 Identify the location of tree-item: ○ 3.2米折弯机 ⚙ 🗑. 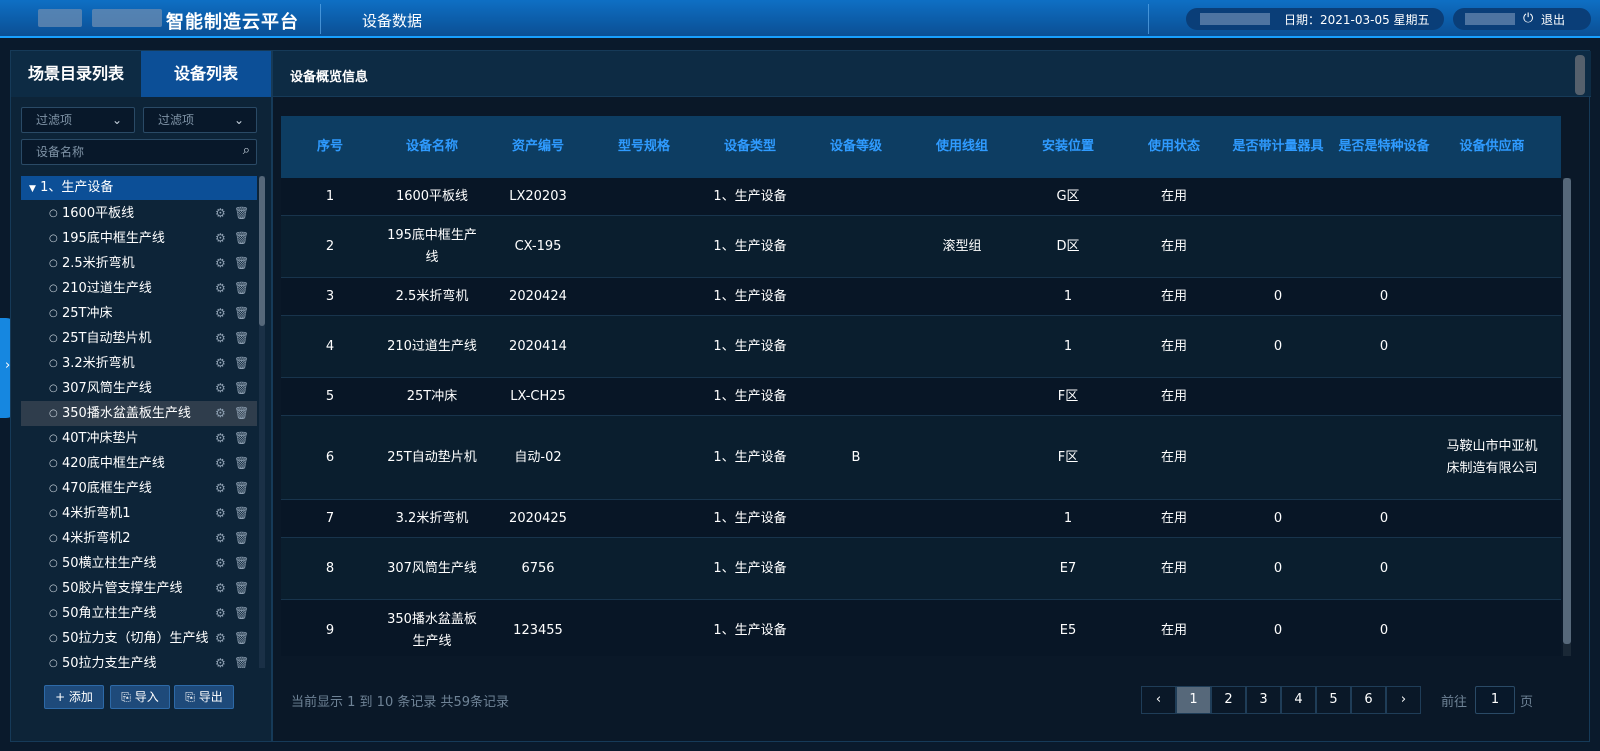
(139, 363).